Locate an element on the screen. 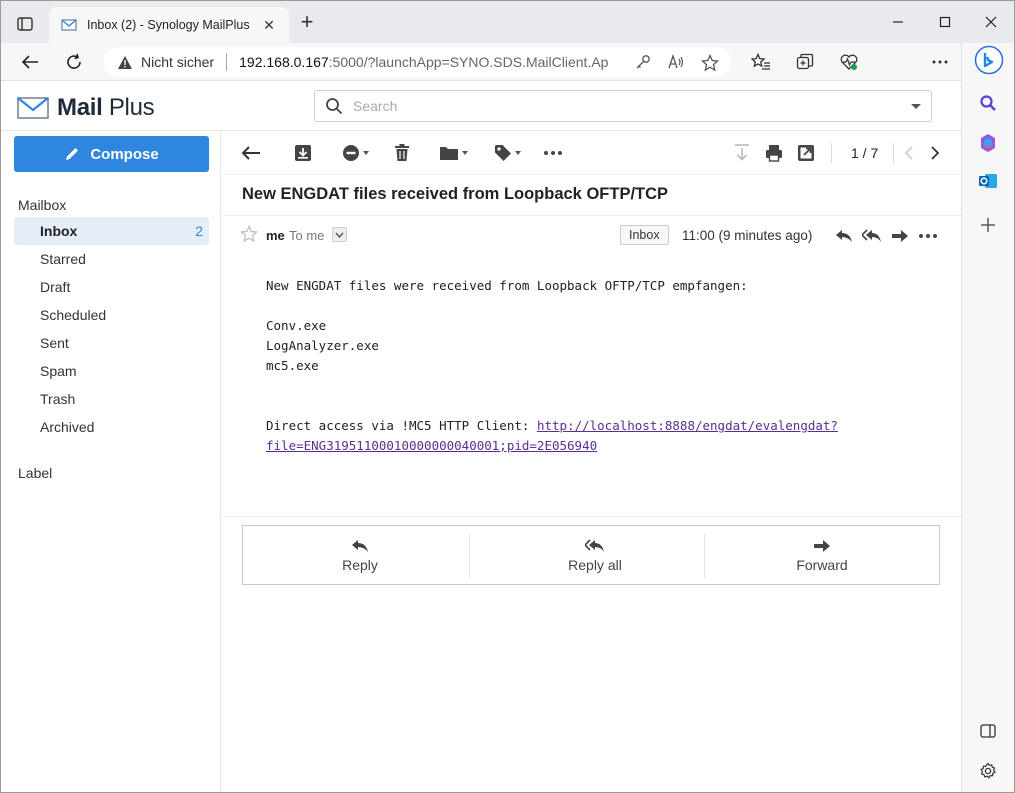  star-toggle-icon is located at coordinates (249, 235).